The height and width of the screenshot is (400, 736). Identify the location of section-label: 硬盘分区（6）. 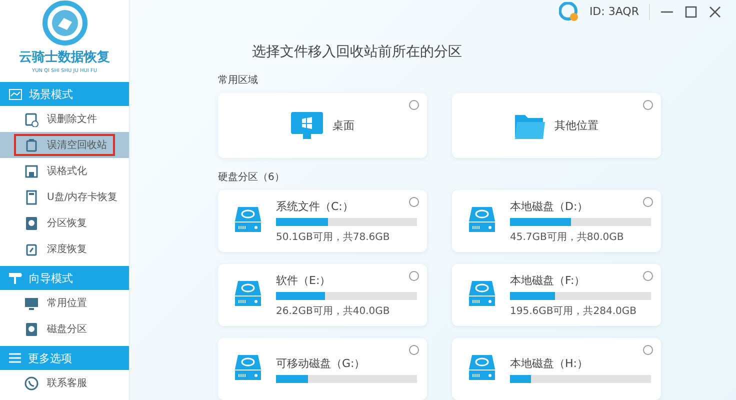
(251, 177).